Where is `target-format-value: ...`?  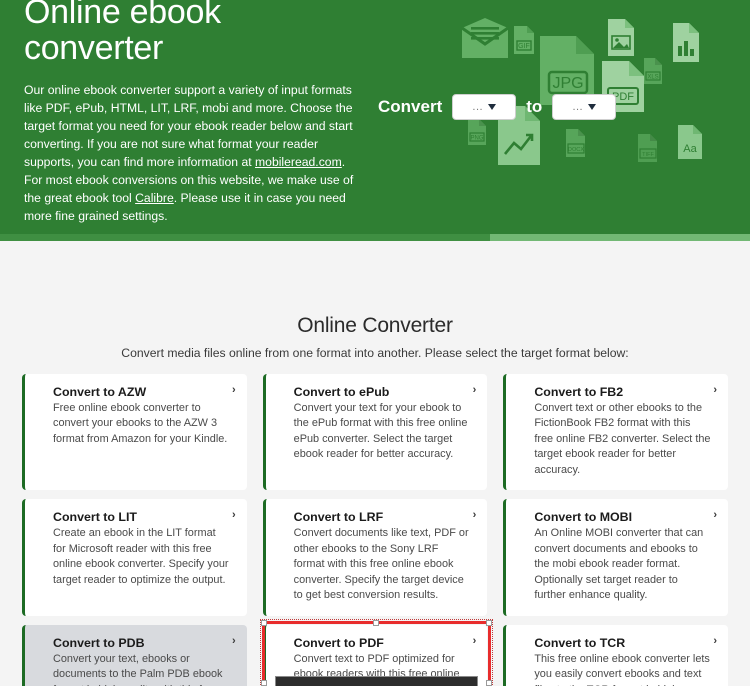 target-format-value: ... is located at coordinates (578, 107).